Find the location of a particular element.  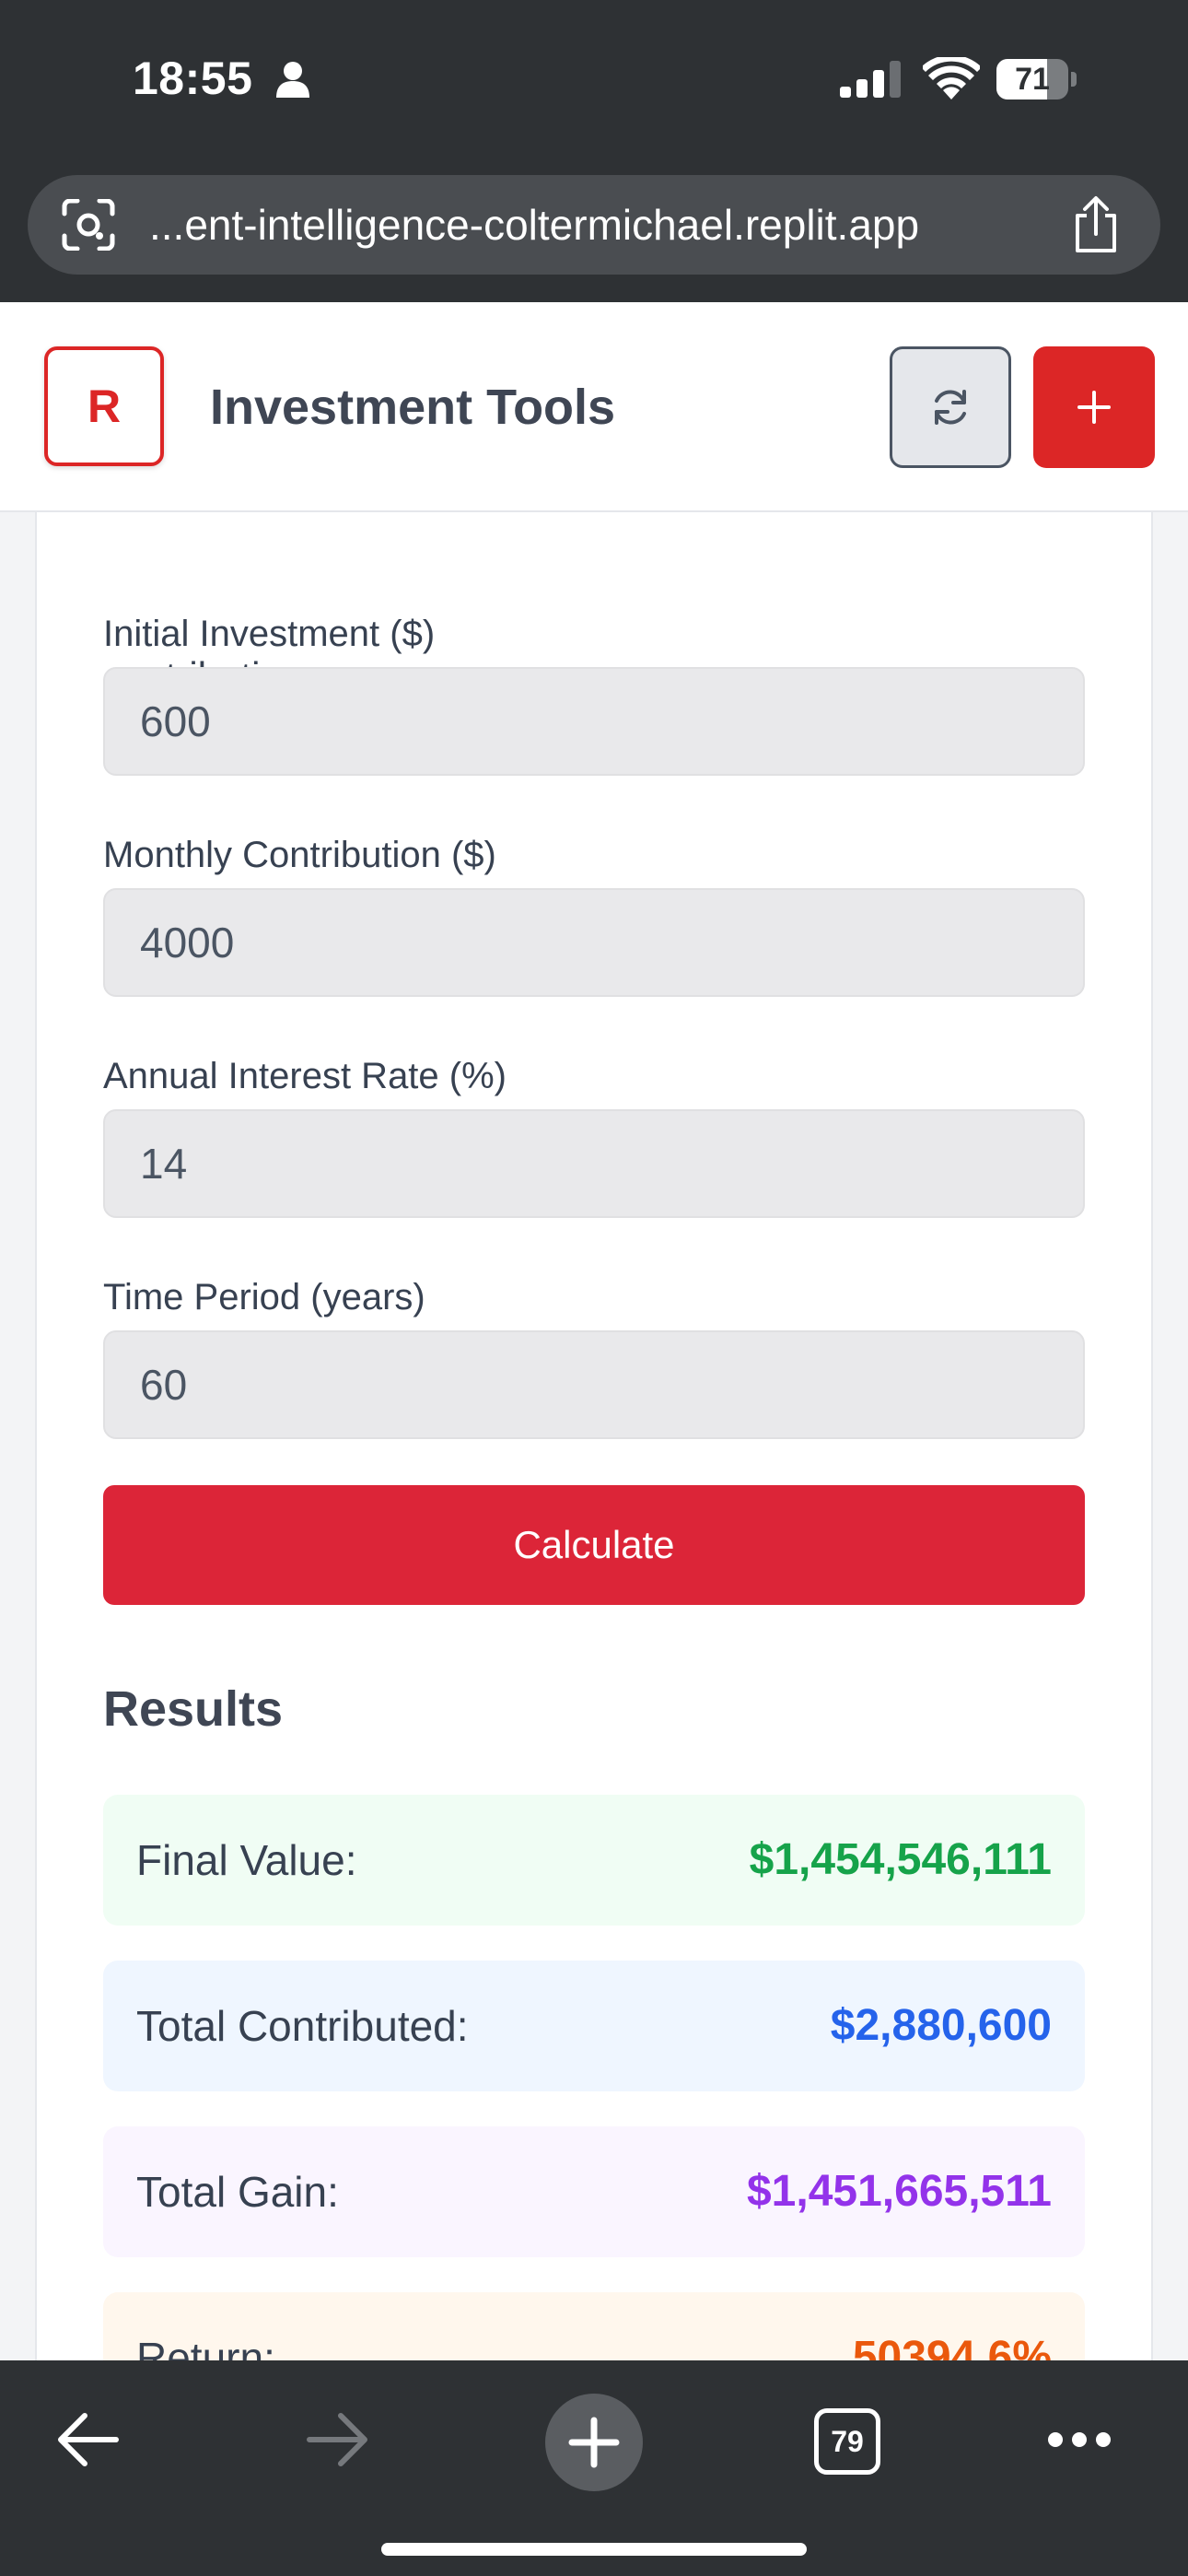

result-return: Return: 50394.6% is located at coordinates (594, 2326).